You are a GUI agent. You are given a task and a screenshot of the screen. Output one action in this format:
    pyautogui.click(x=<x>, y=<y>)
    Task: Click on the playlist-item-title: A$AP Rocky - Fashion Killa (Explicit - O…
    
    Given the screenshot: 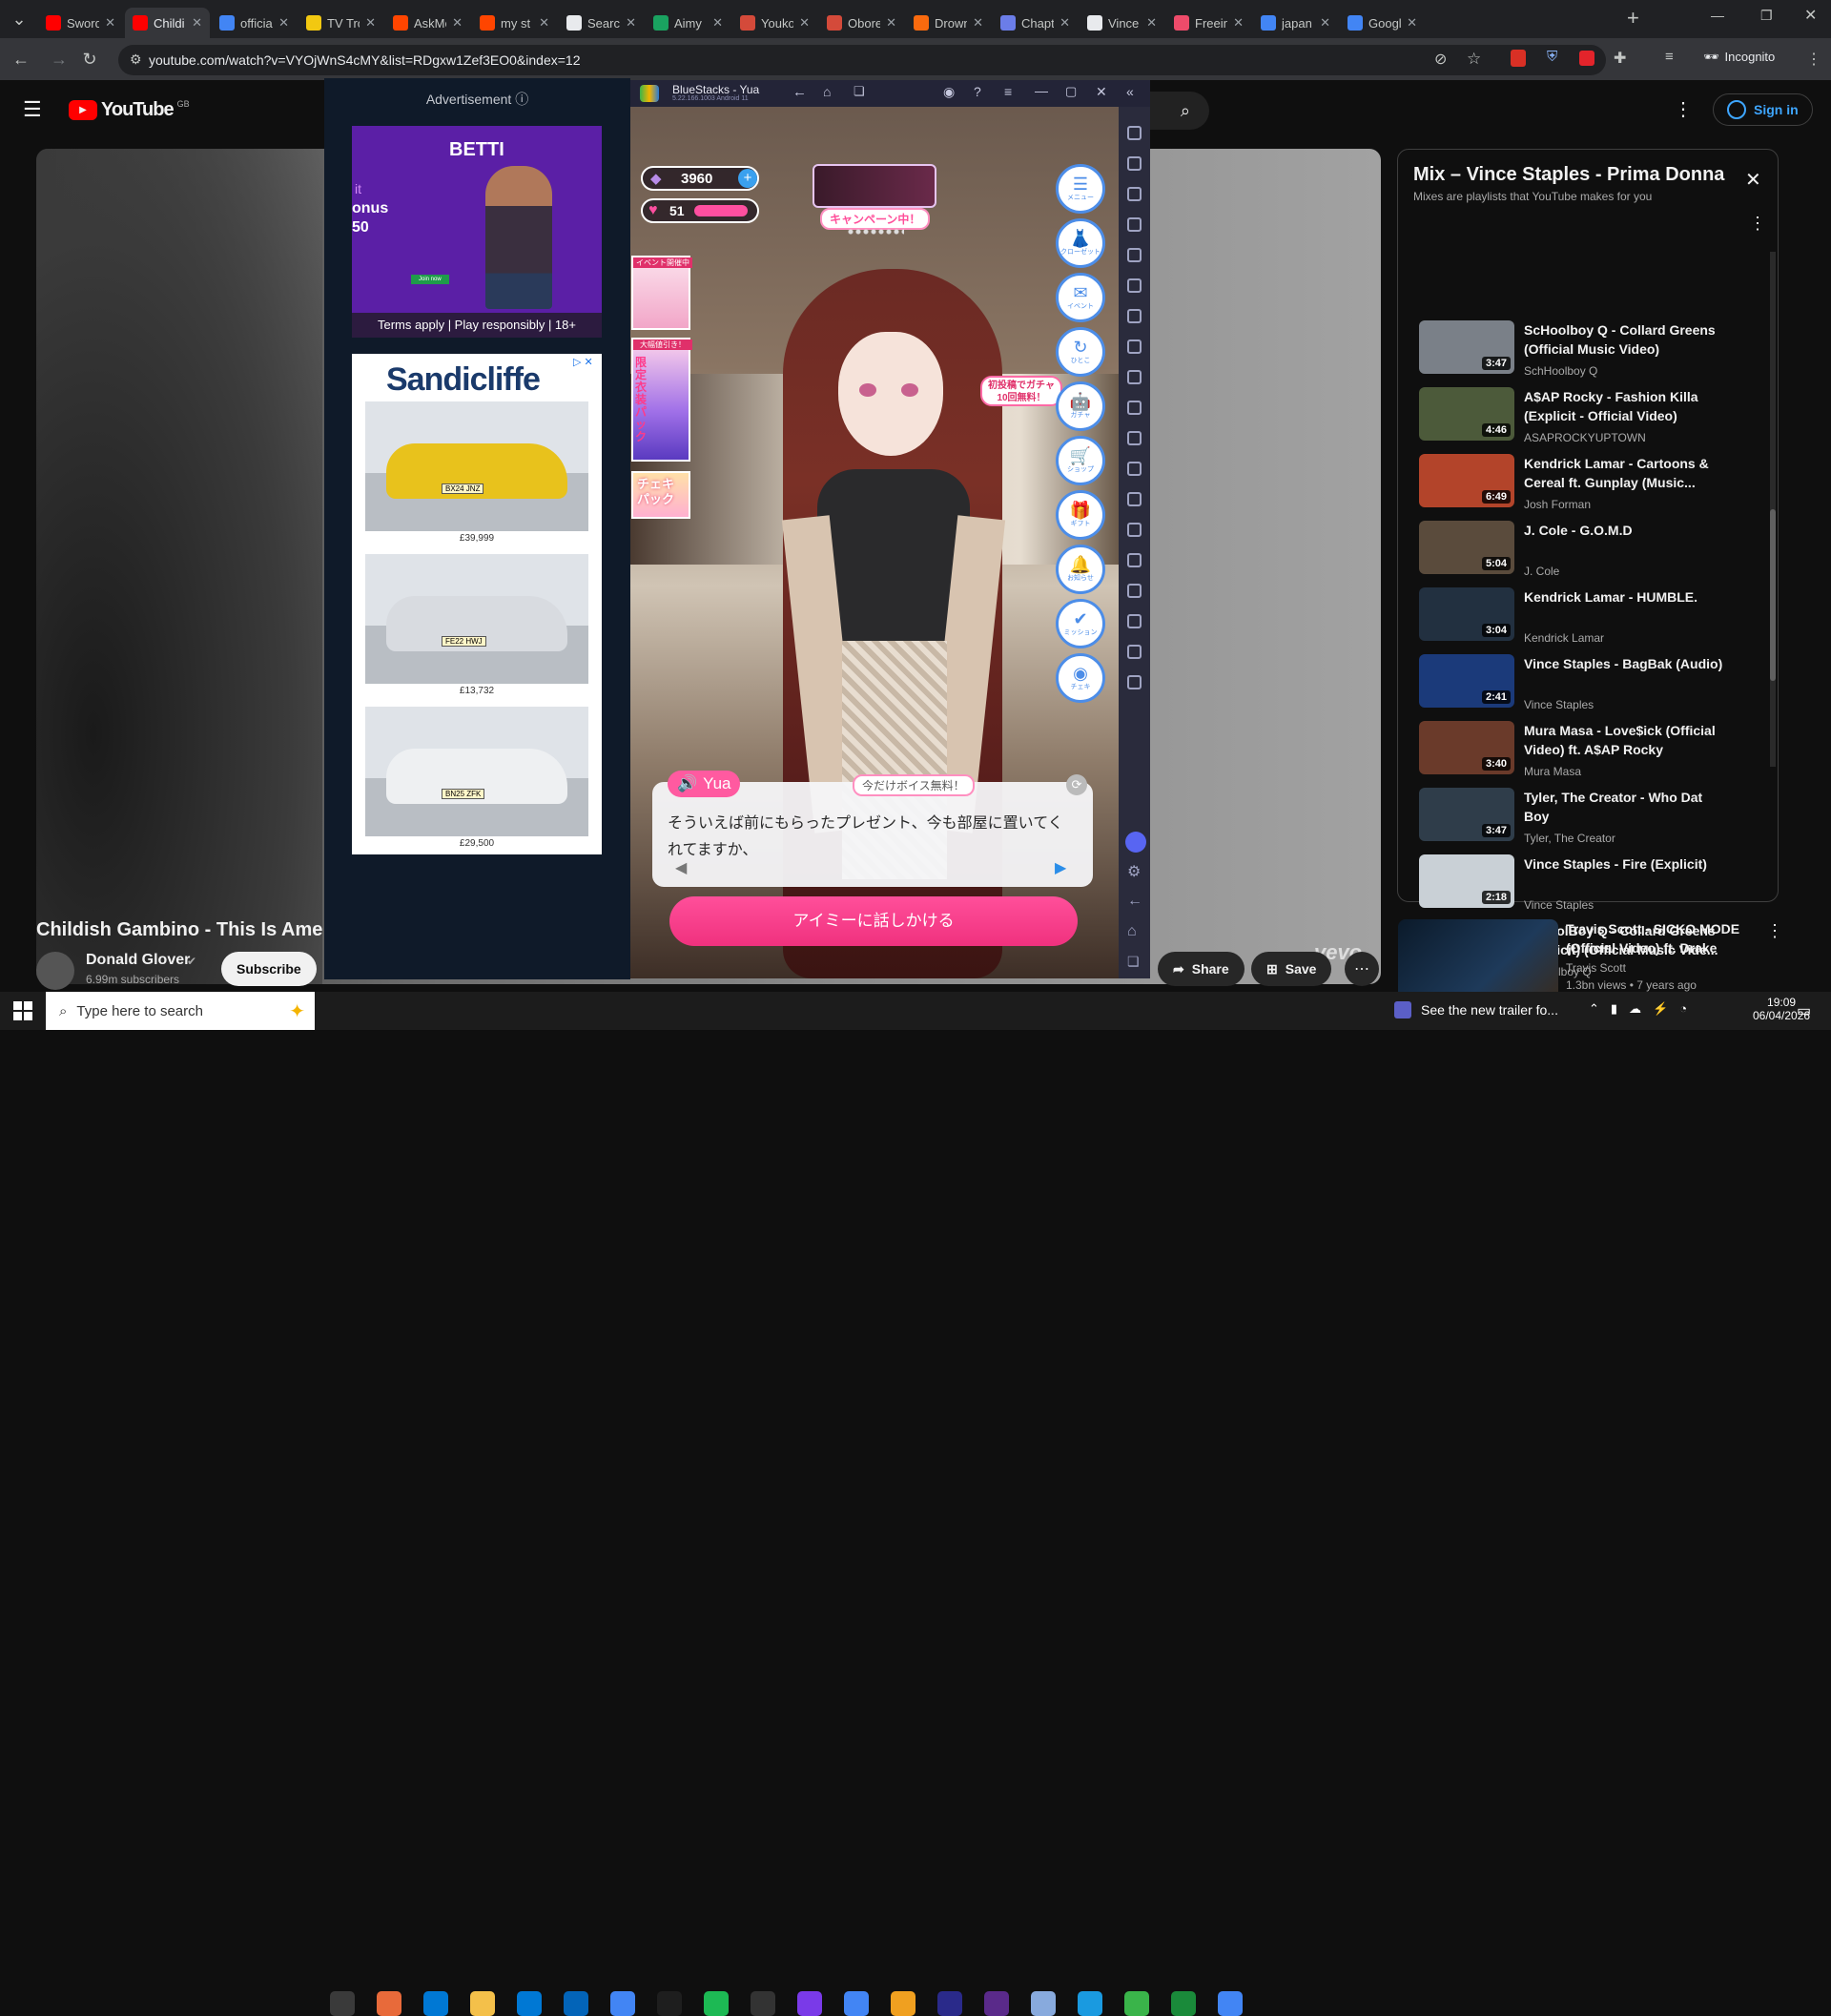 What is the action you would take?
    pyautogui.click(x=1624, y=406)
    